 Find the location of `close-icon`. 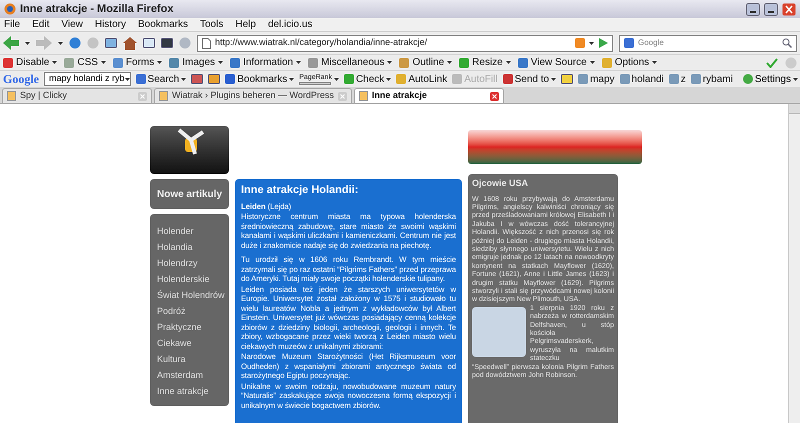

close-icon is located at coordinates (789, 9).